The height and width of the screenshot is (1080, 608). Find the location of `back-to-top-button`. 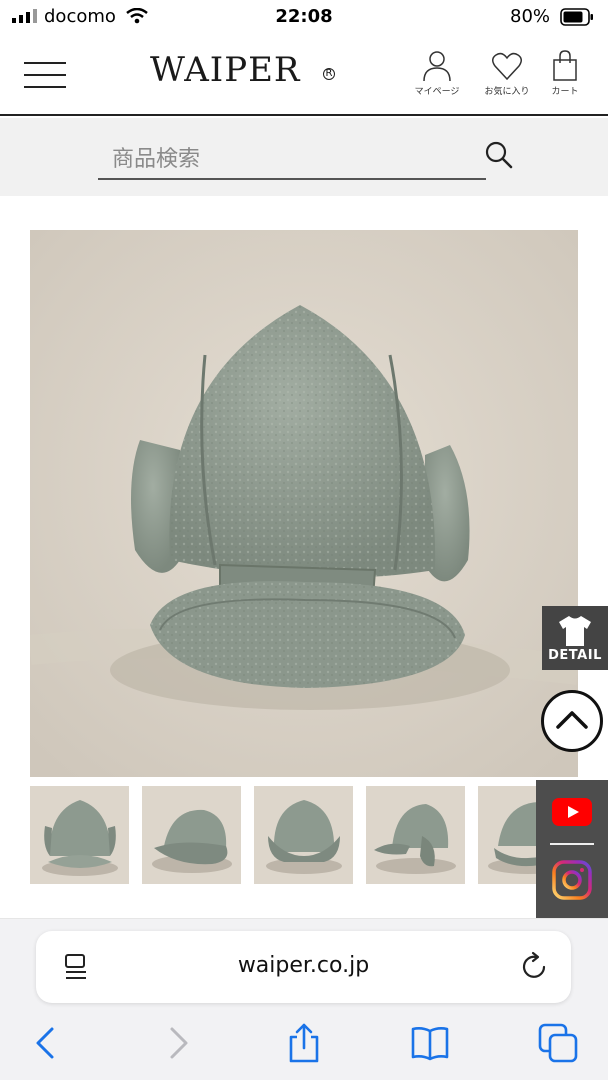

back-to-top-button is located at coordinates (572, 721).